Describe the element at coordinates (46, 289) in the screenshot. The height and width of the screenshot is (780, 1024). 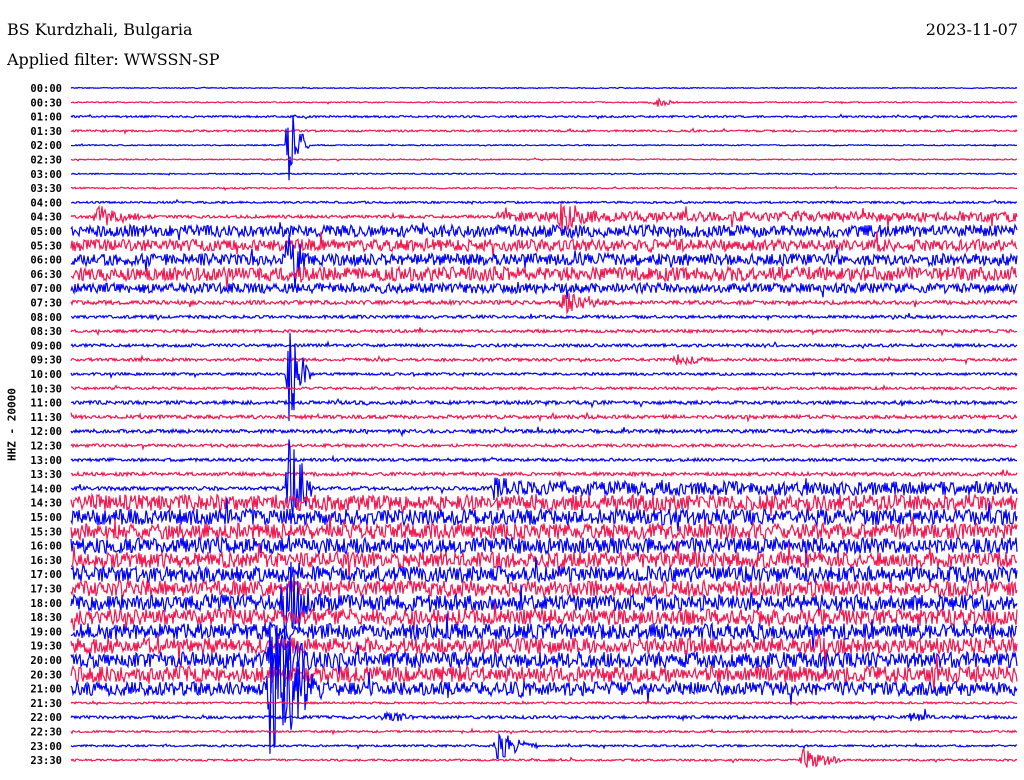
I see `time-label: 07:00` at that location.